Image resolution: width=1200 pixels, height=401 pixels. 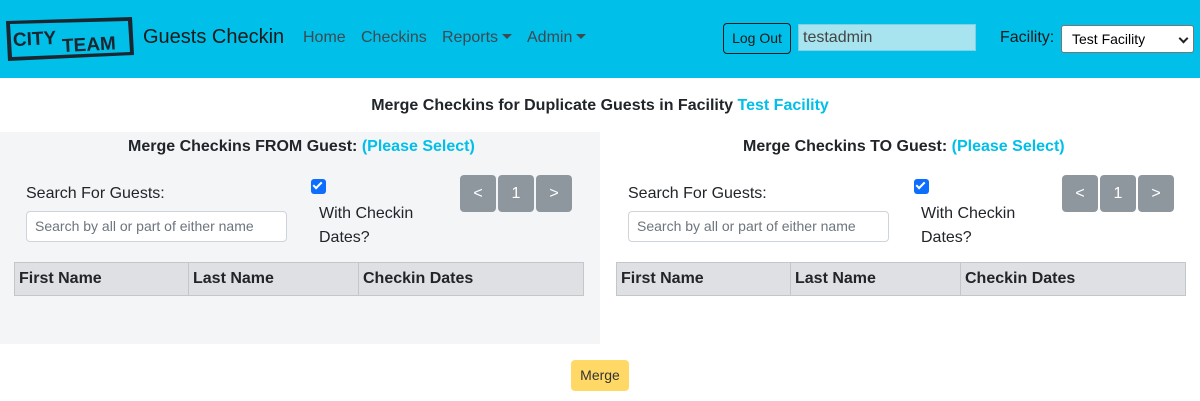 What do you see at coordinates (1156, 193) in the screenshot?
I see `to-next-page-button: >` at bounding box center [1156, 193].